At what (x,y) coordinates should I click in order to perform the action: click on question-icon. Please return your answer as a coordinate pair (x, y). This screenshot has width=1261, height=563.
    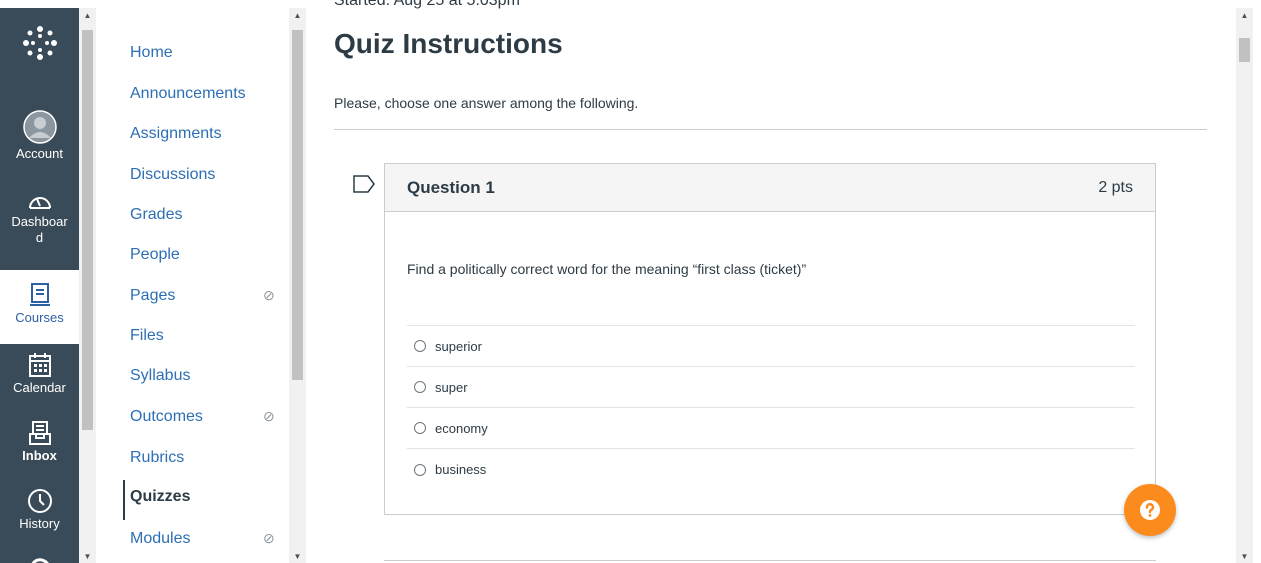
    Looking at the image, I should click on (1150, 510).